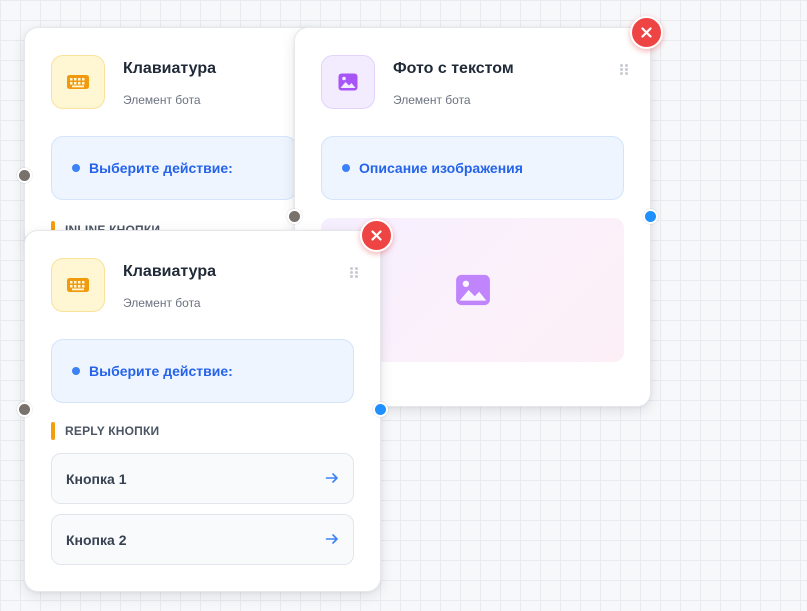  Describe the element at coordinates (475, 83) in the screenshot. I see `node-header: Фото с текстом Элемент бота` at that location.